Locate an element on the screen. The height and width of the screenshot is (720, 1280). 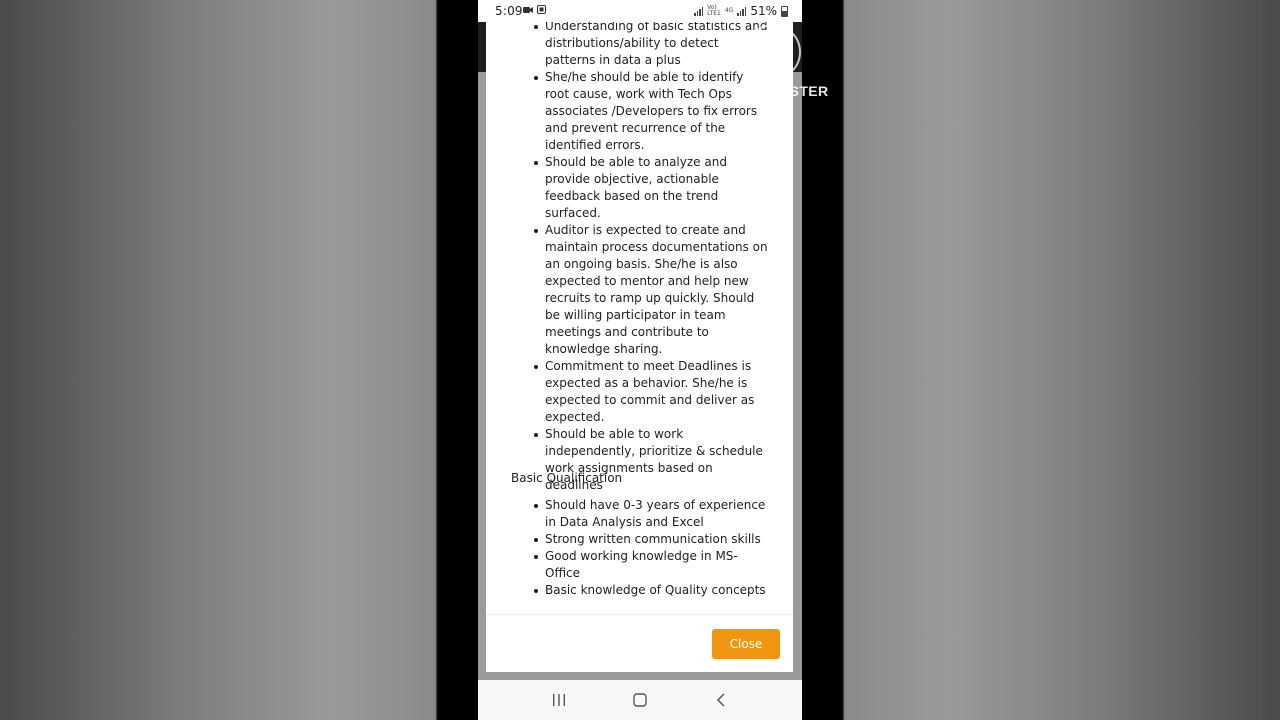
status-bar: 5:09 Vo) LTE1 4G 51% is located at coordinates (640, 11).